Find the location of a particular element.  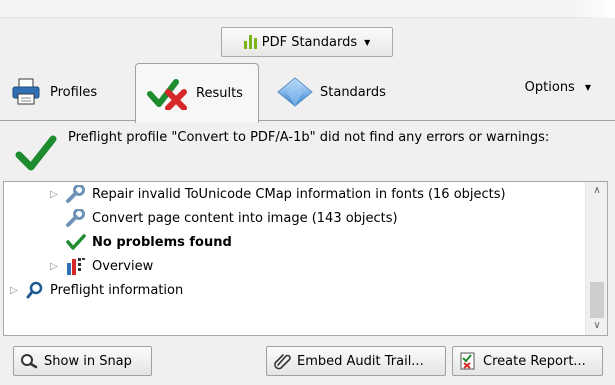

tree-item-label: No problems found is located at coordinates (162, 242).